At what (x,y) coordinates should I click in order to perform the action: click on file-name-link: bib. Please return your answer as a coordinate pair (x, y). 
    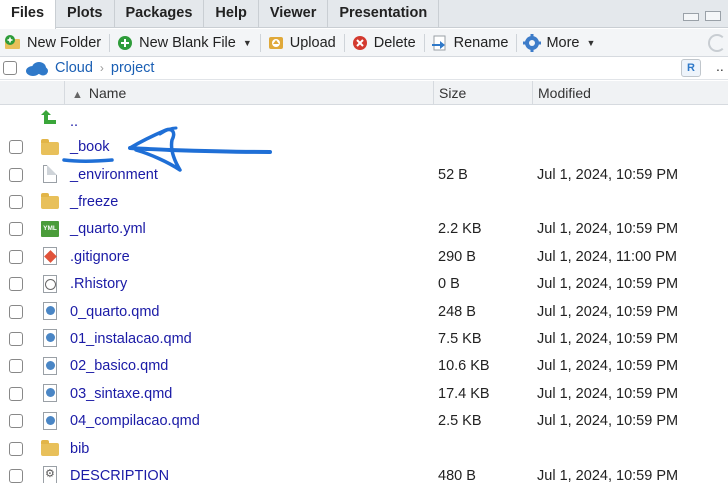
    Looking at the image, I should click on (79, 449).